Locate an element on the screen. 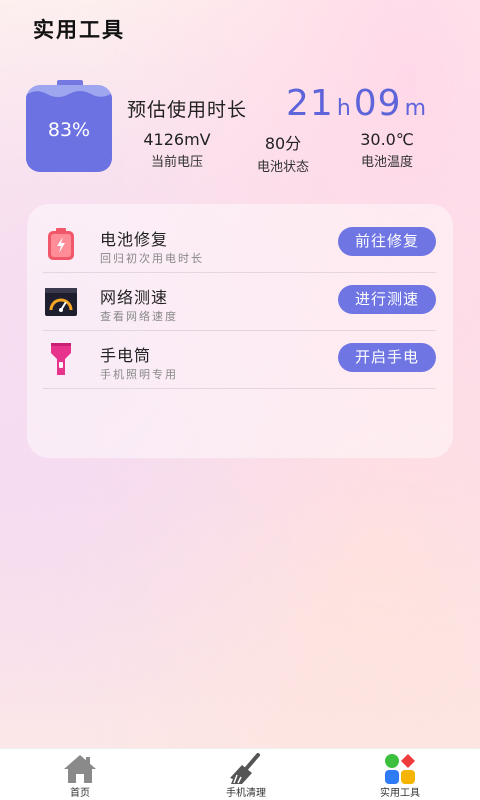 Image resolution: width=480 pixels, height=800 pixels. speedometer-icon is located at coordinates (61, 302).